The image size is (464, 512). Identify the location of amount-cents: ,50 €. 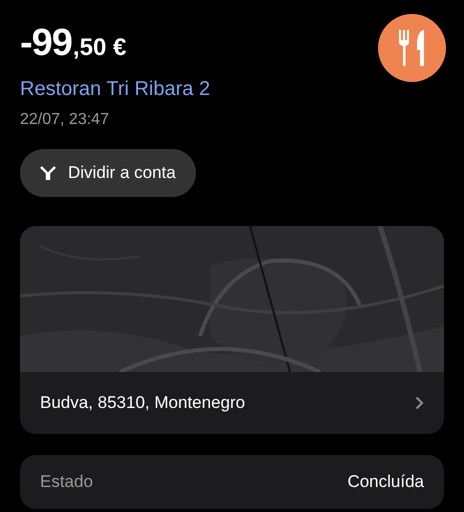
(99, 48).